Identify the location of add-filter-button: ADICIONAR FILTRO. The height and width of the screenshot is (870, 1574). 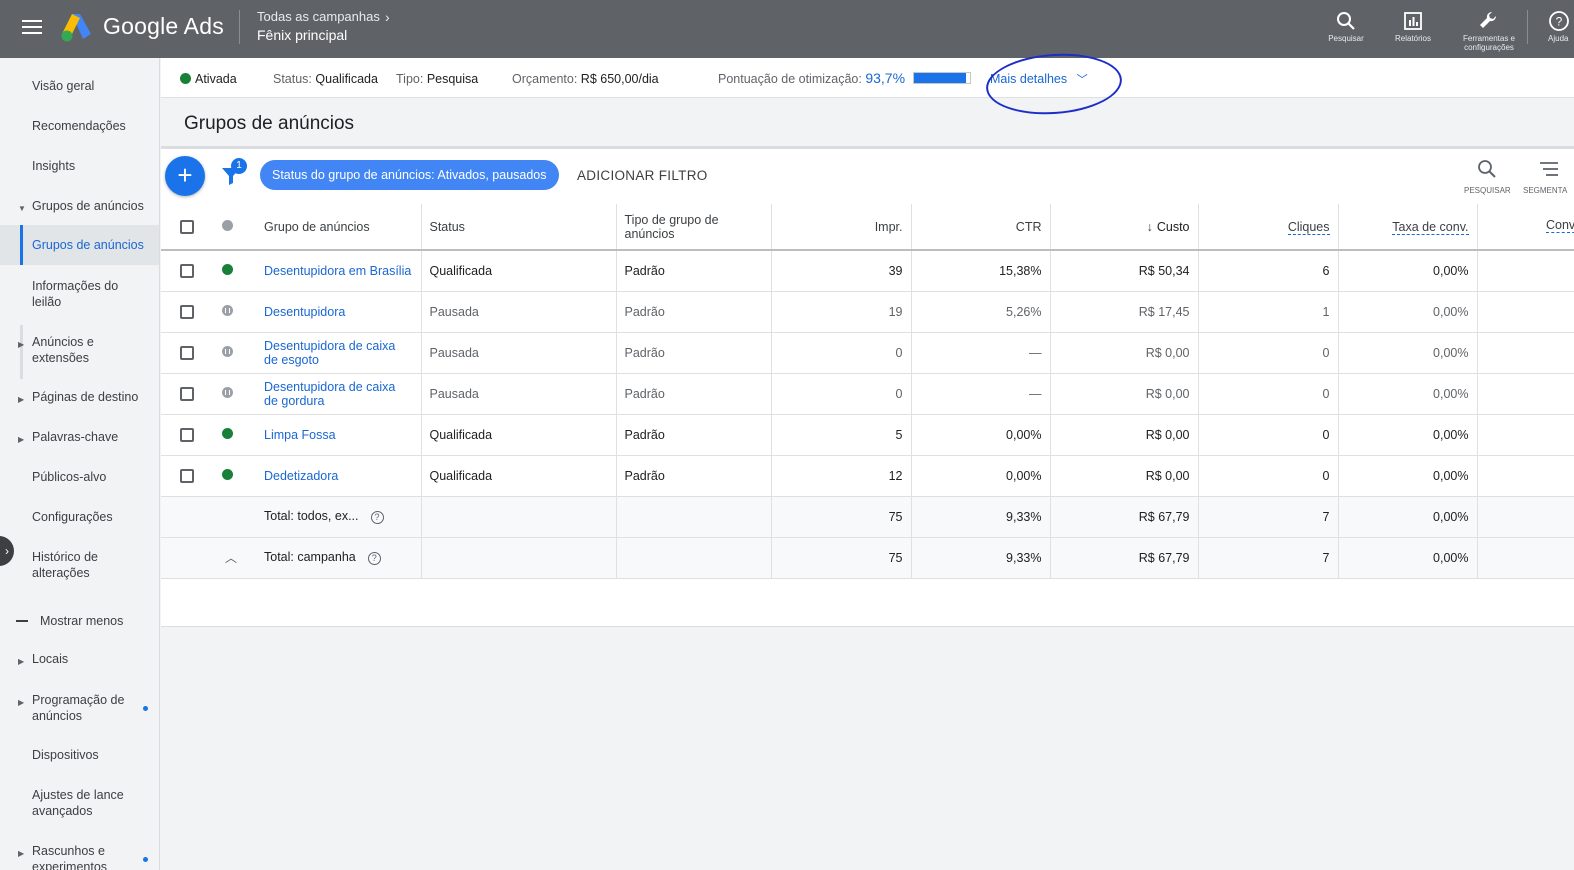
(642, 175).